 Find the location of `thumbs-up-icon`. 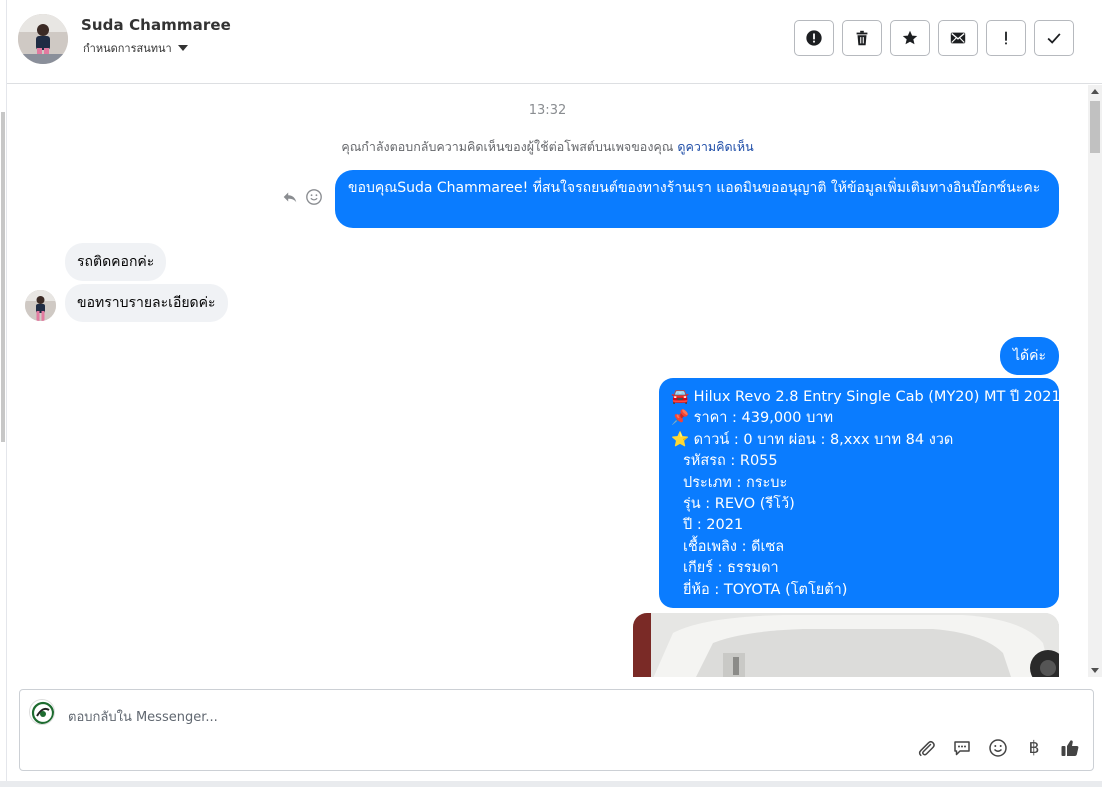

thumbs-up-icon is located at coordinates (1070, 748).